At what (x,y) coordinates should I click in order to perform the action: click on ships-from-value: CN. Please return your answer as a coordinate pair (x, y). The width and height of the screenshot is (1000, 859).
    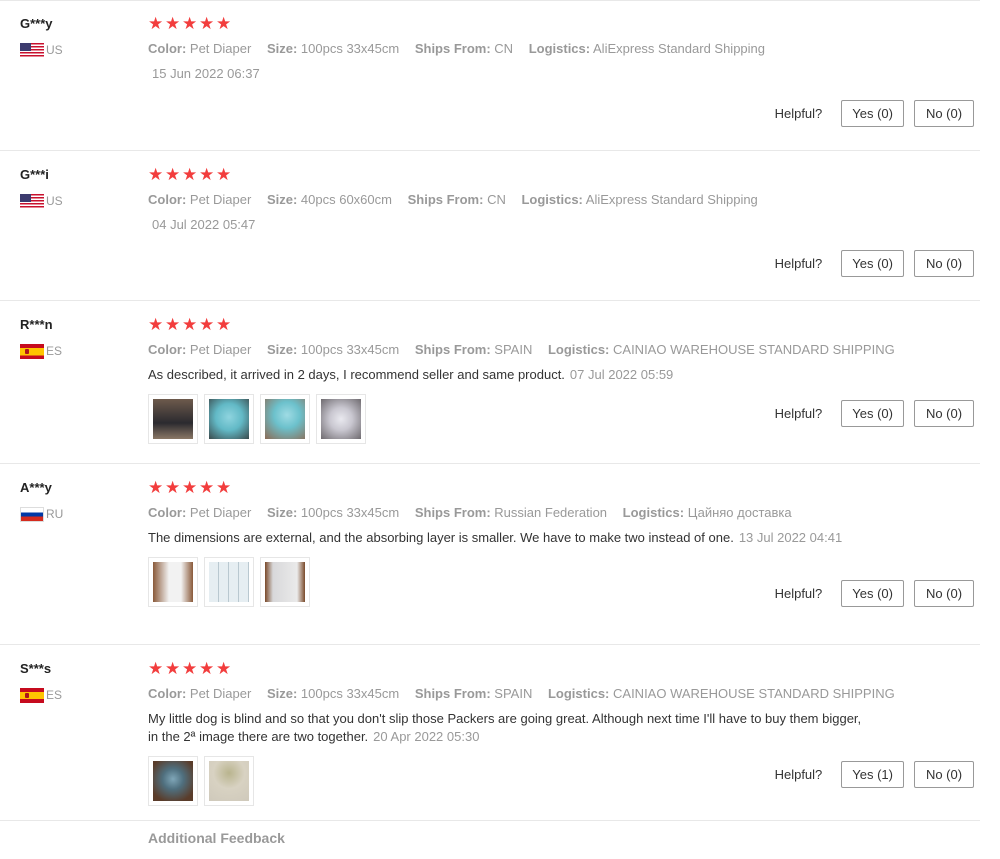
    Looking at the image, I should click on (496, 199).